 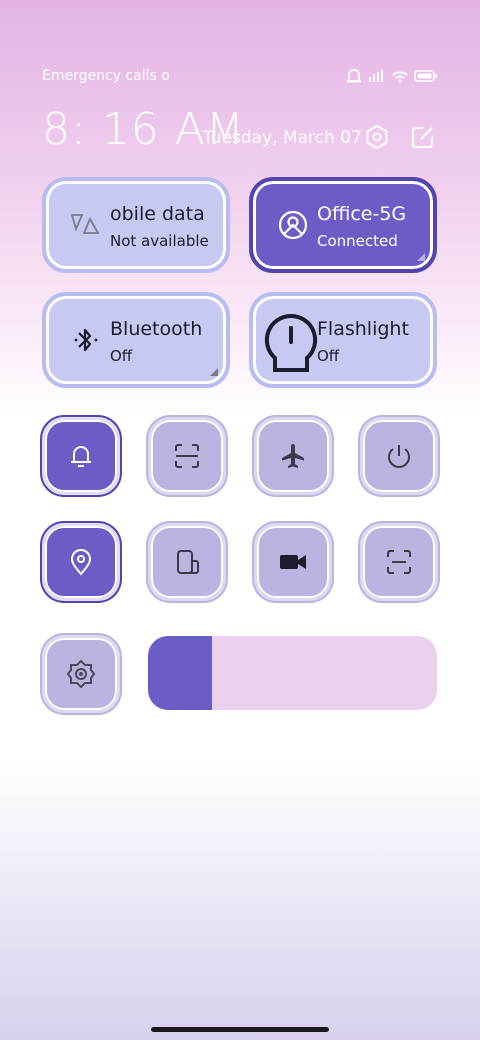 What do you see at coordinates (291, 344) in the screenshot?
I see `flashlight-icon` at bounding box center [291, 344].